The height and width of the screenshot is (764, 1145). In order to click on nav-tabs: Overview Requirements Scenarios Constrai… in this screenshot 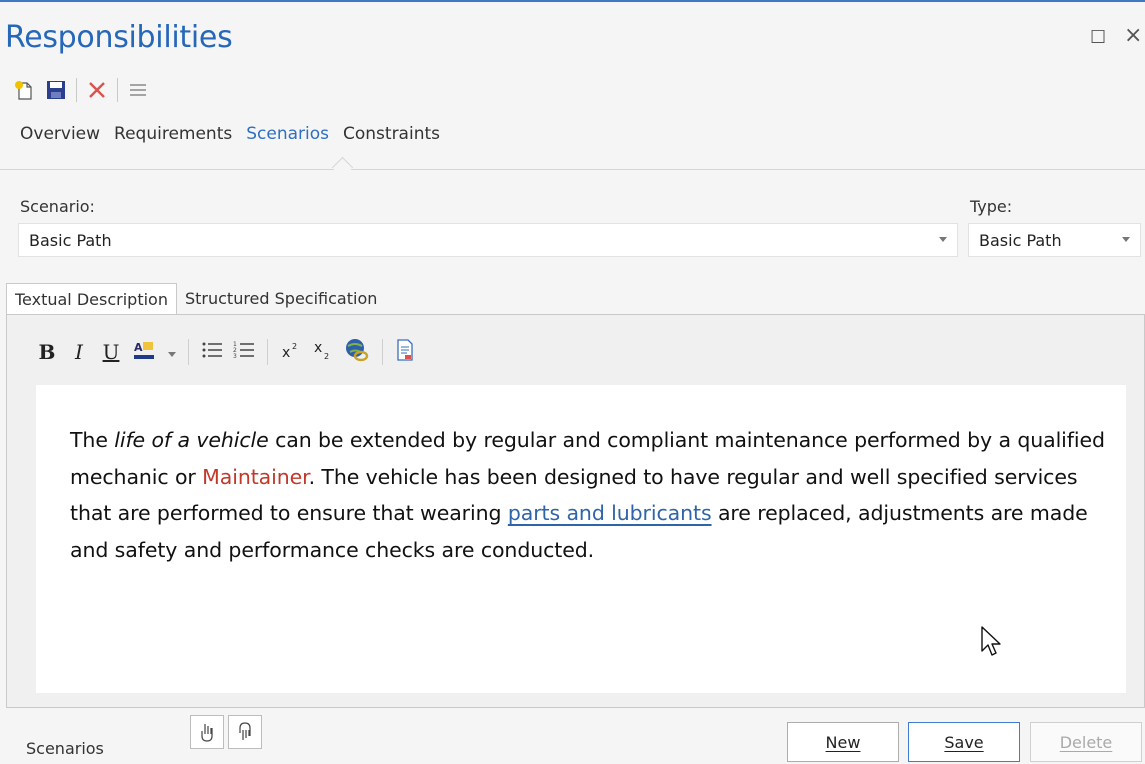, I will do `click(230, 134)`.